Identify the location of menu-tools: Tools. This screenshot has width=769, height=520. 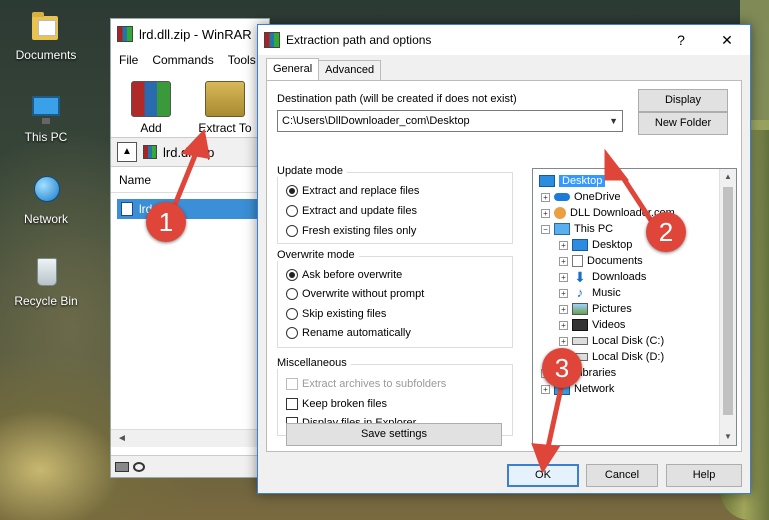
(242, 60).